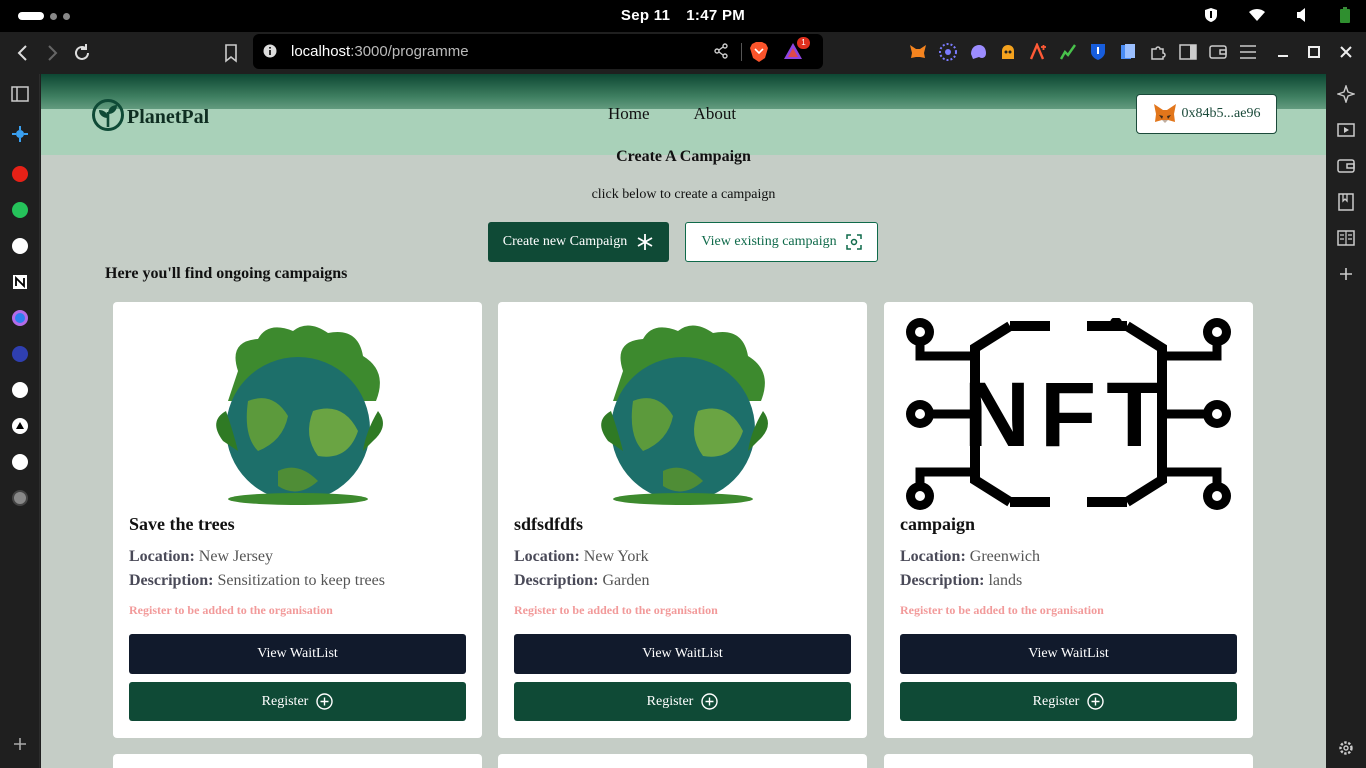  What do you see at coordinates (715, 114) in the screenshot?
I see `nav-link-about: About` at bounding box center [715, 114].